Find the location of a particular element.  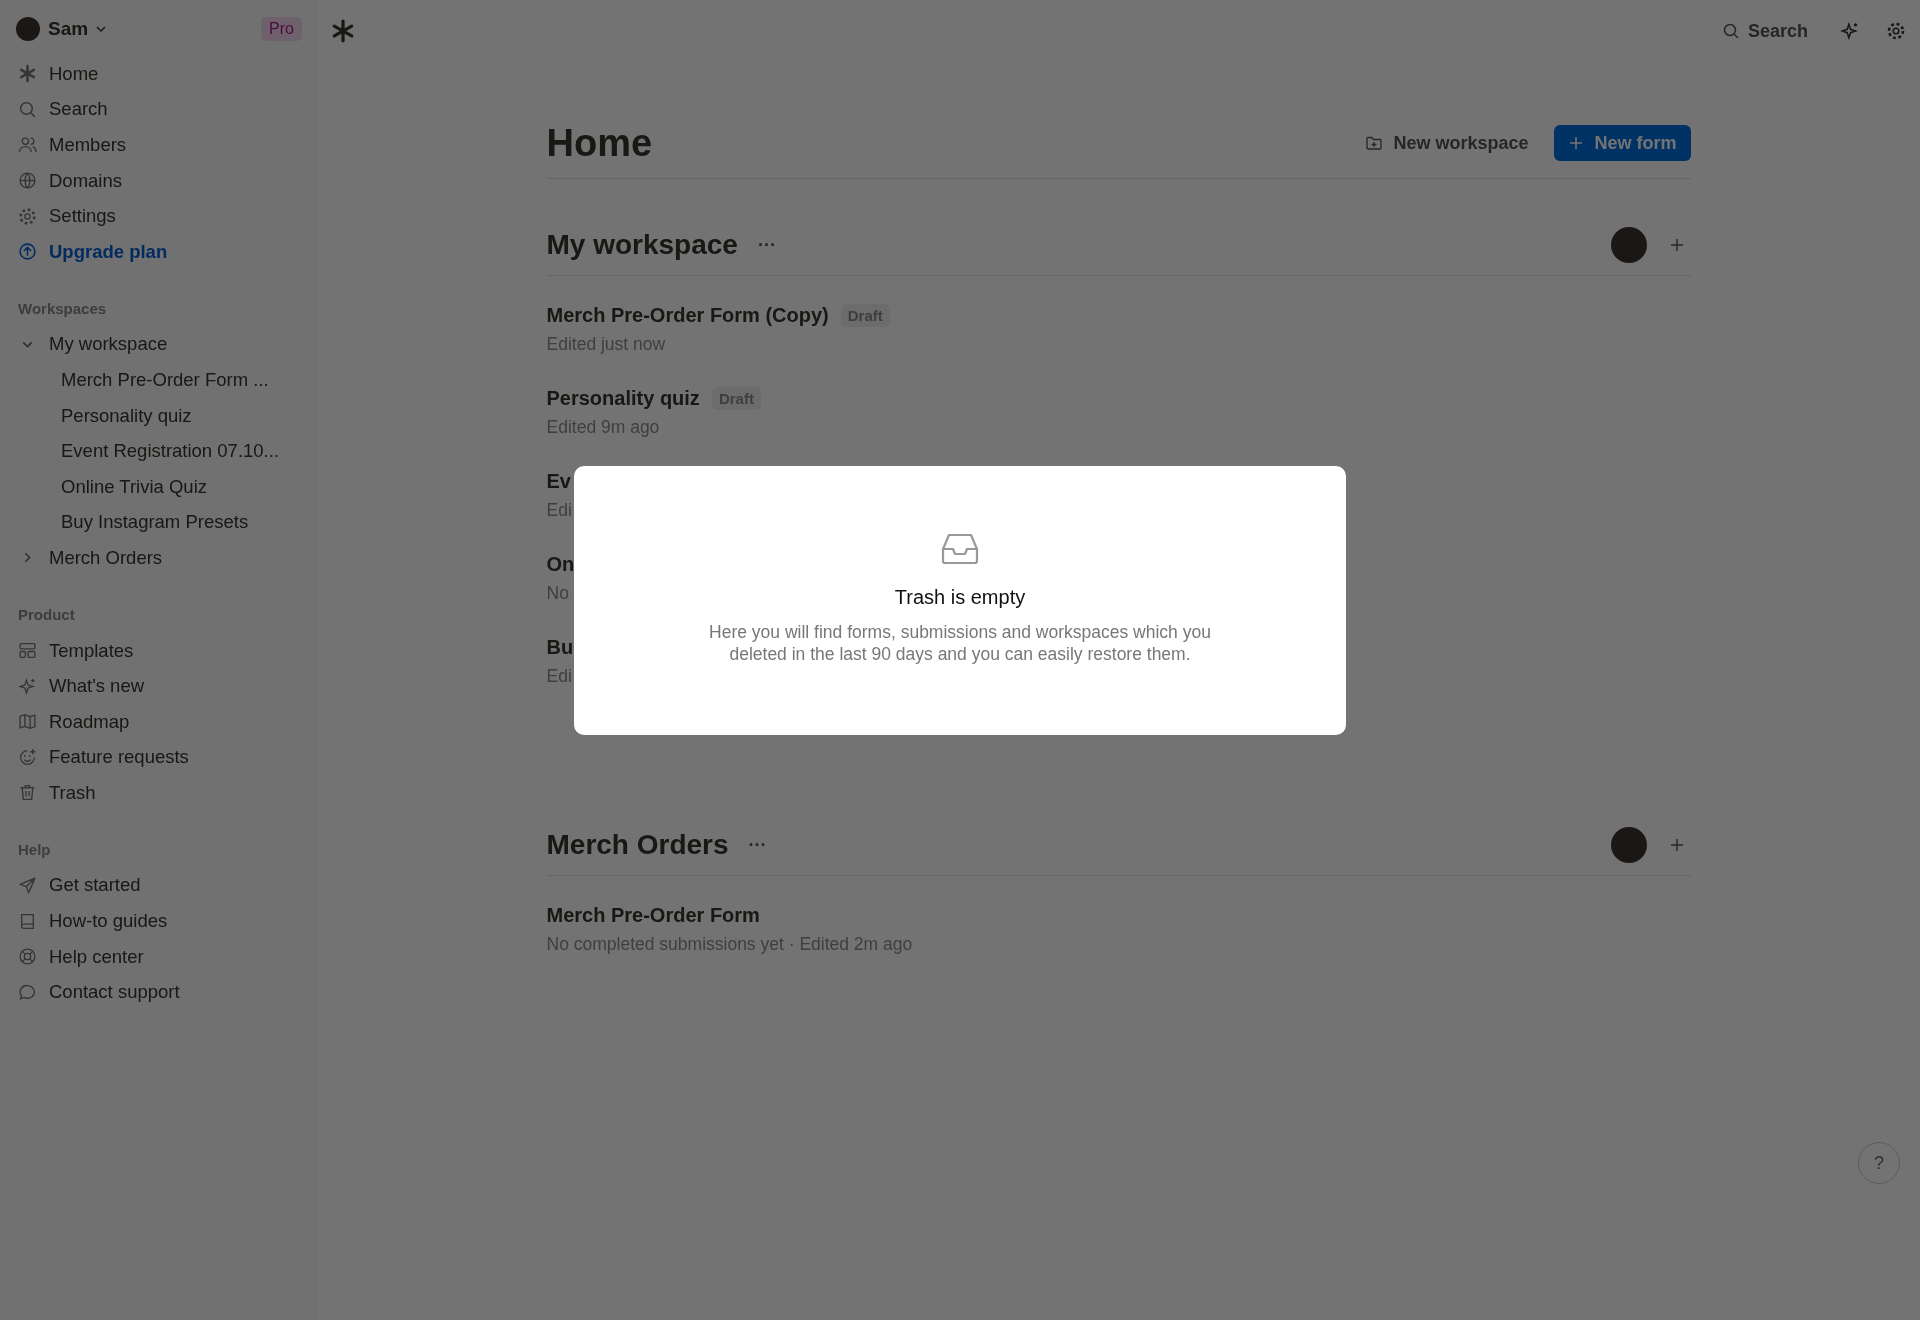

trash-icon is located at coordinates (27, 793).